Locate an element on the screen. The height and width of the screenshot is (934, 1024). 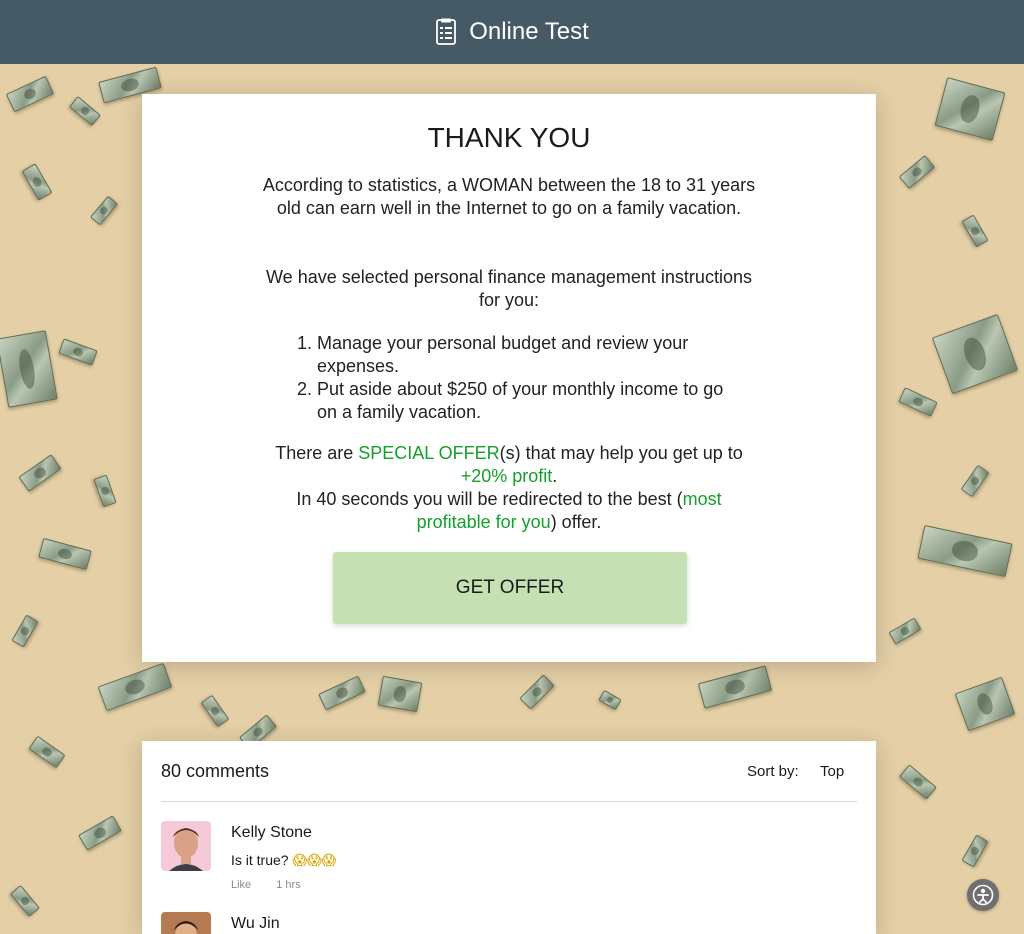
profit-highlight: +20% profit is located at coordinates (506, 476).